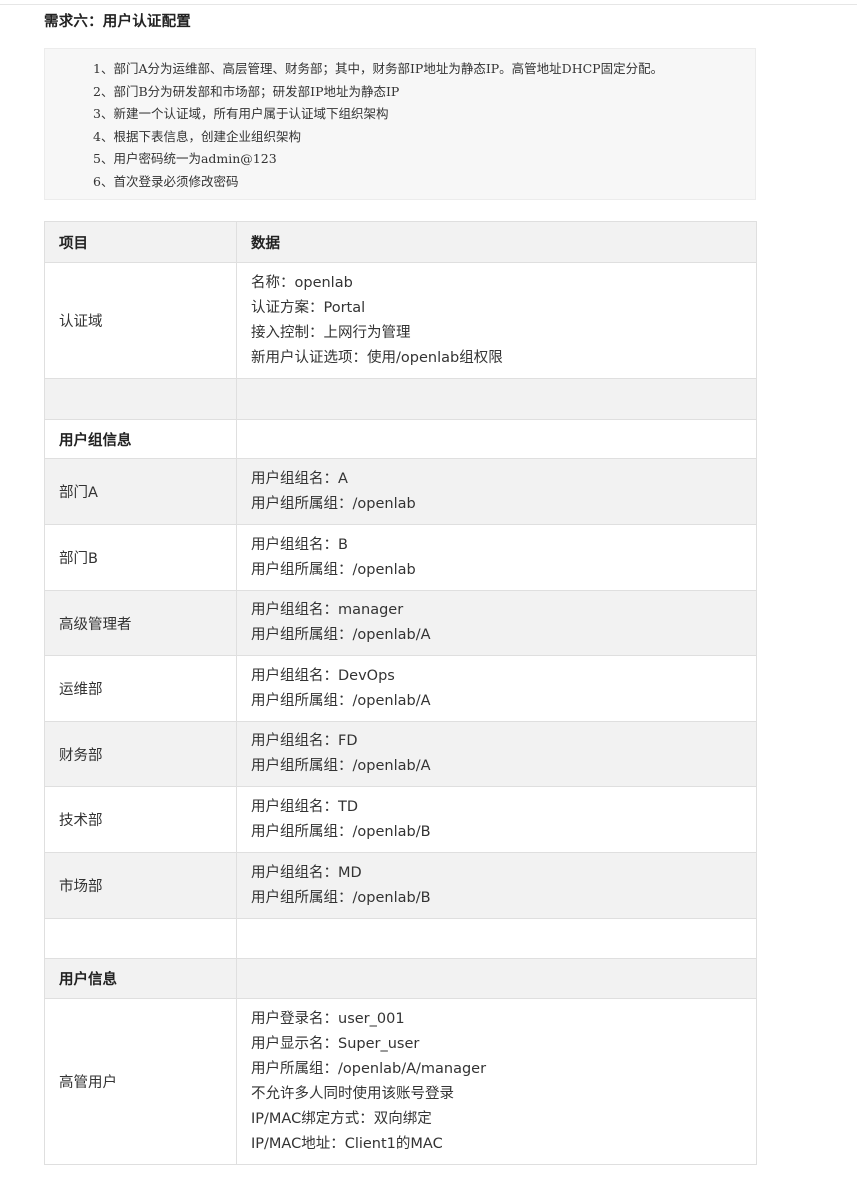  I want to click on row-key: 技术部, so click(140, 819).